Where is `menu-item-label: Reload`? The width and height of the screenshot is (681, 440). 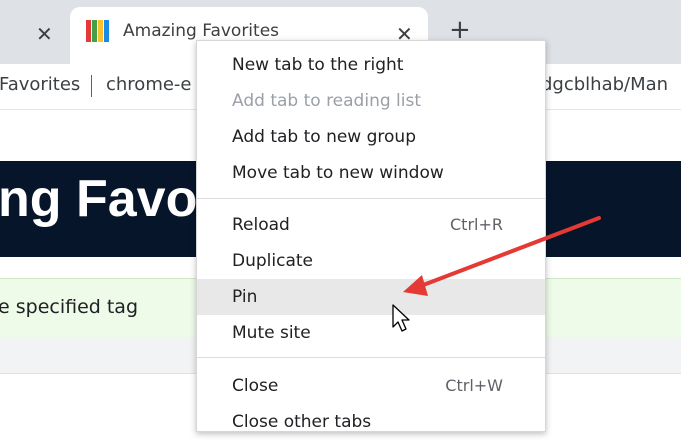
menu-item-label: Reload is located at coordinates (261, 225).